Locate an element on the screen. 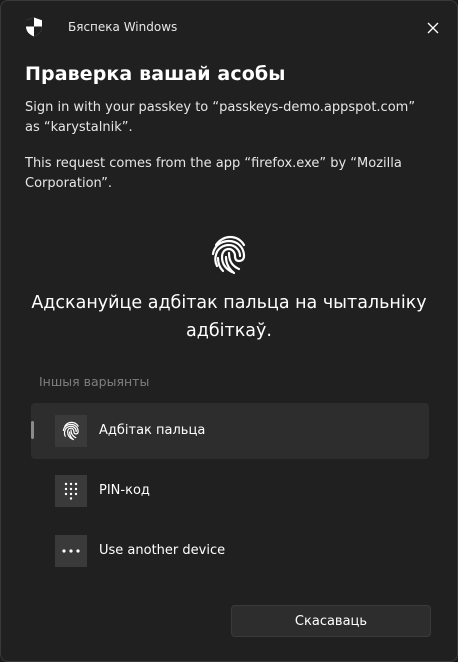 The image size is (458, 662). dialog-heading: Праверка вашай асобы is located at coordinates (155, 74).